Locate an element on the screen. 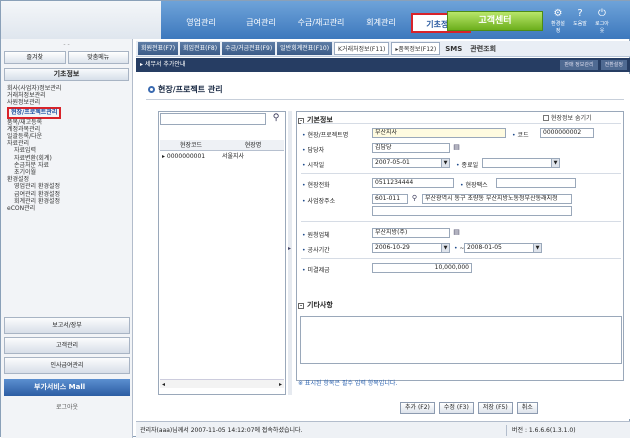 The width and height of the screenshot is (630, 439). crumb-button: 판매 정보관리 is located at coordinates (579, 65).